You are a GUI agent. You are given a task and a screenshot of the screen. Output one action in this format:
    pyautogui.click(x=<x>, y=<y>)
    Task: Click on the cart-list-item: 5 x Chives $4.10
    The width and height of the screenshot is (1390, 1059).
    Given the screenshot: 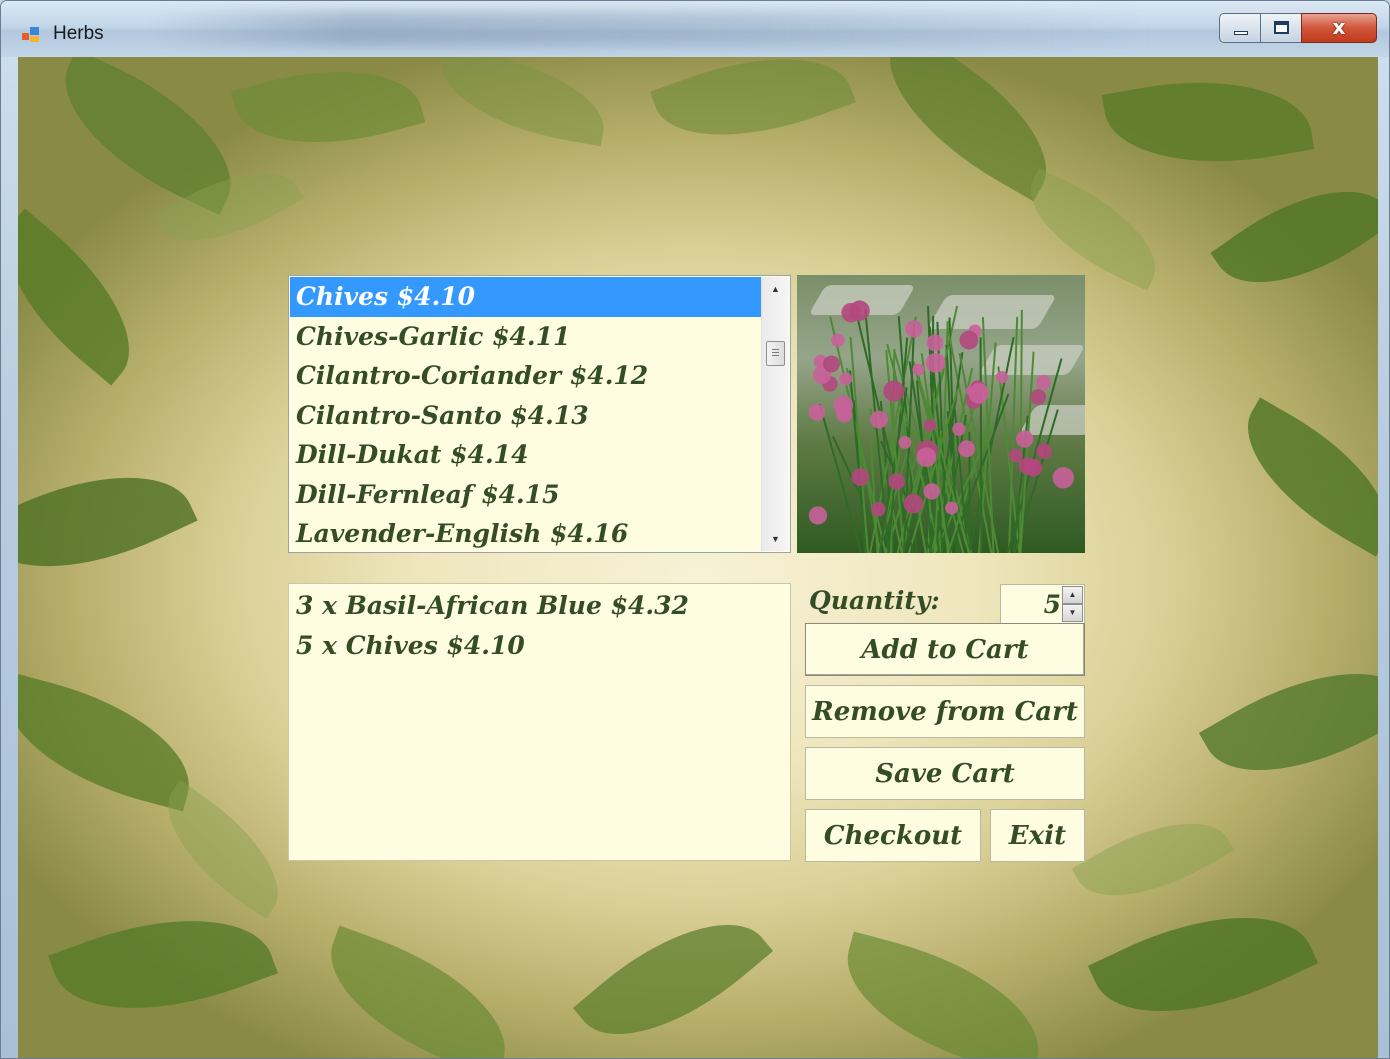 What is the action you would take?
    pyautogui.click(x=410, y=646)
    